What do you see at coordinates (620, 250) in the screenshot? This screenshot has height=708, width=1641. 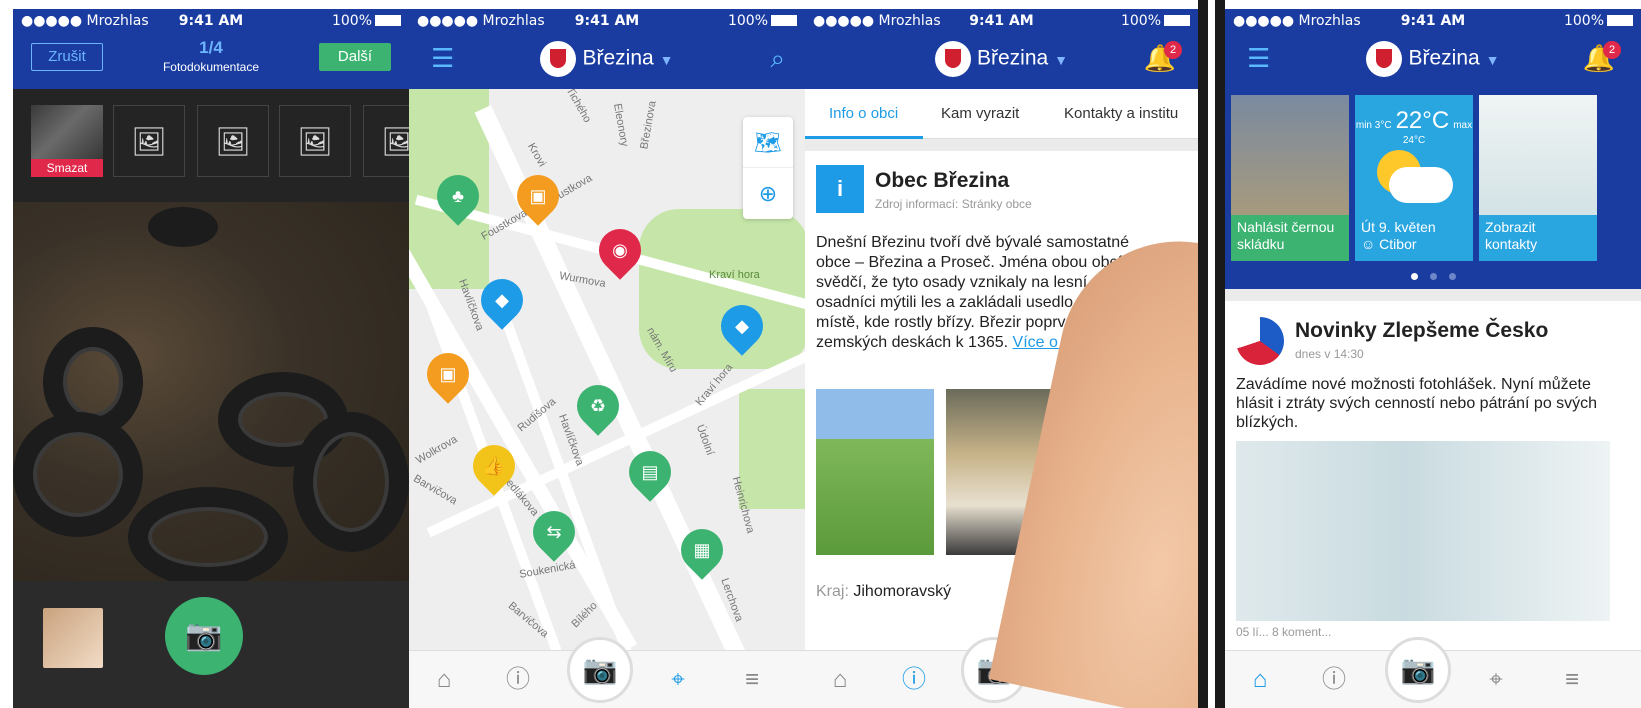 I see `alarm-pin-icon: ◉` at bounding box center [620, 250].